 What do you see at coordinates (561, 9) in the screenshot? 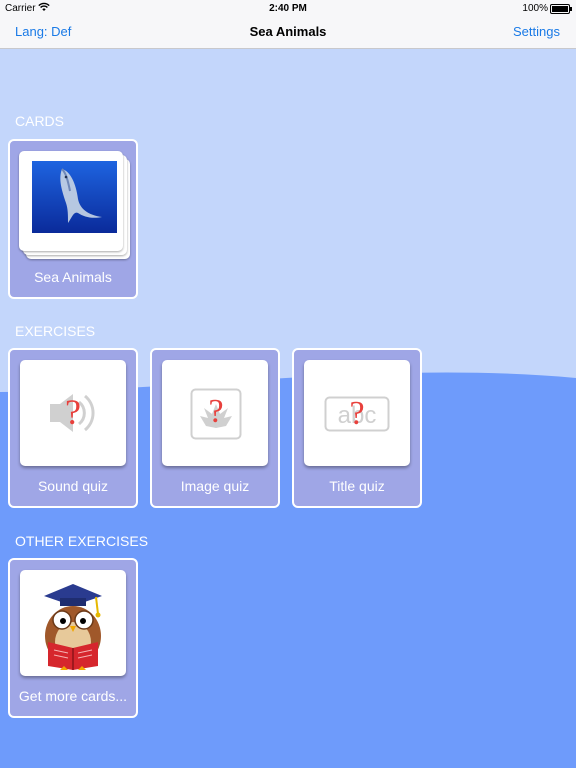
I see `battery-icon` at bounding box center [561, 9].